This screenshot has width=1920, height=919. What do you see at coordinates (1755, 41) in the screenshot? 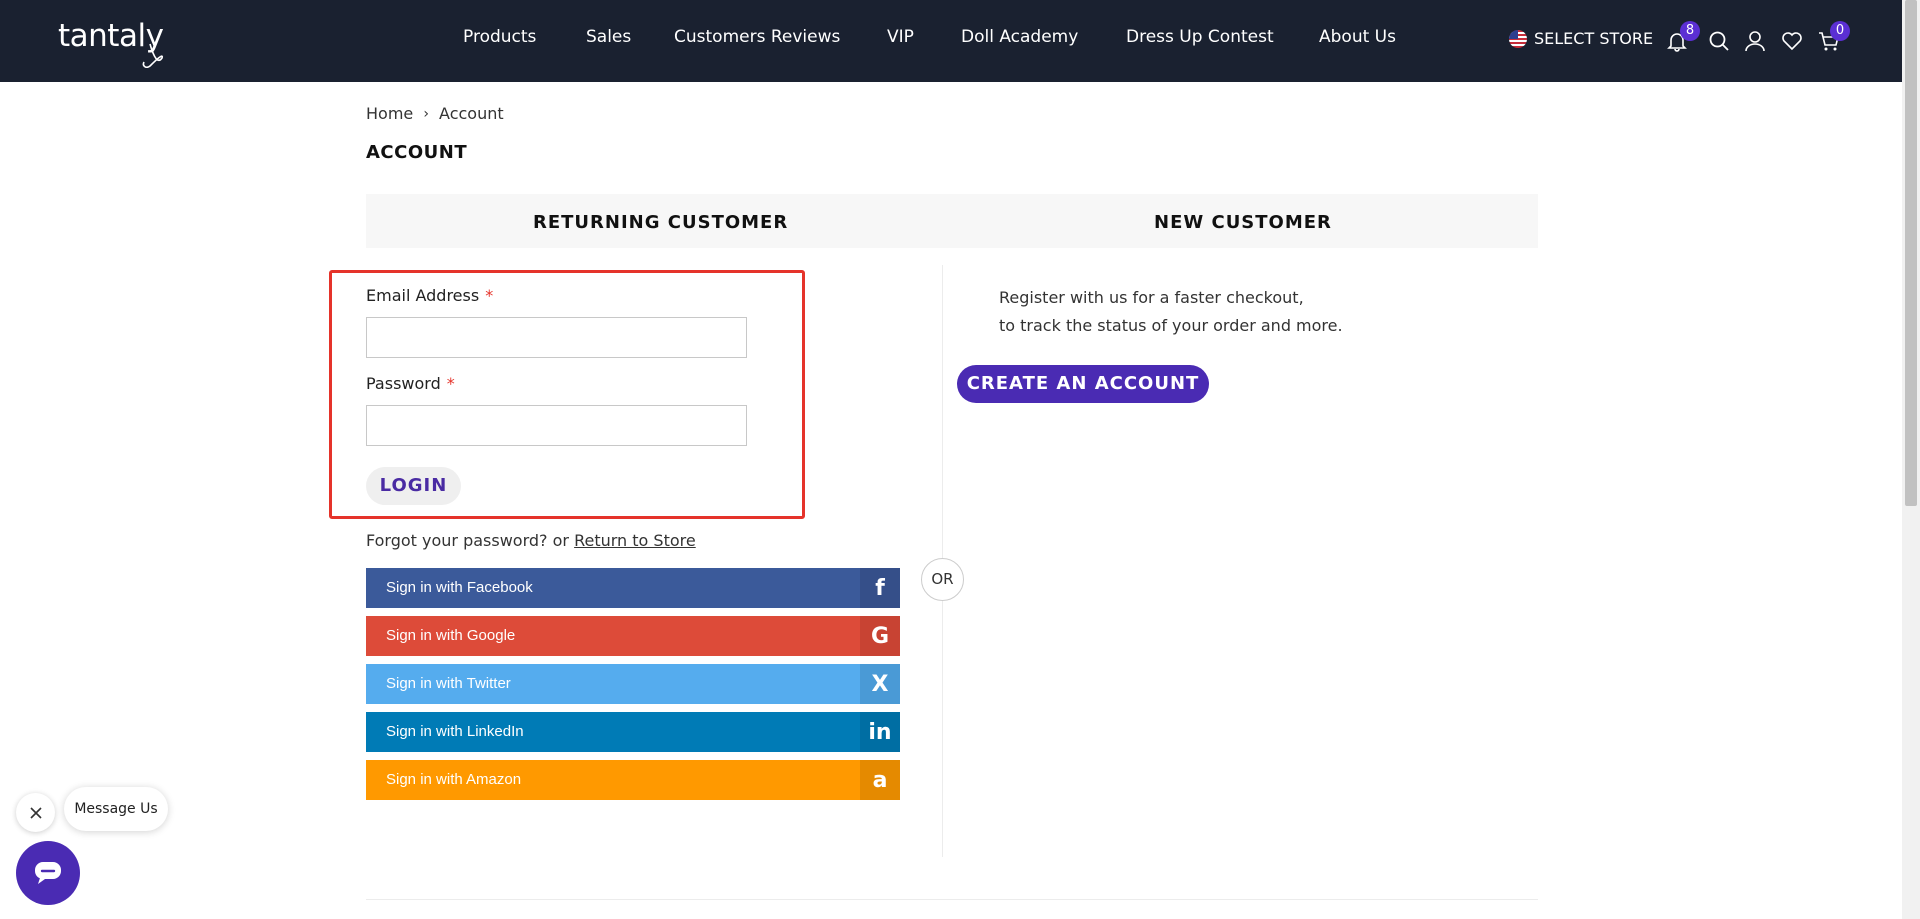
I see `account-icon` at bounding box center [1755, 41].